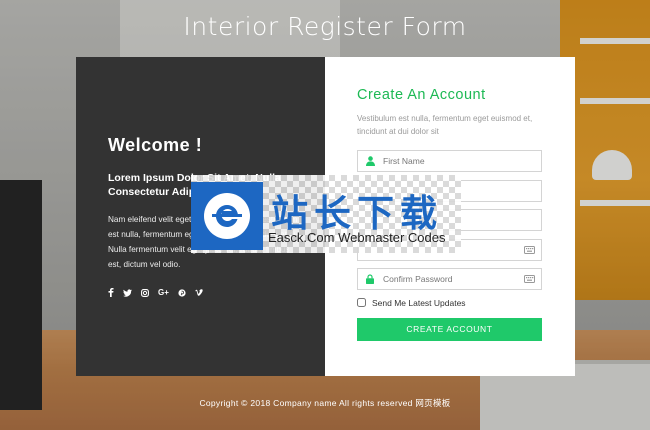 The width and height of the screenshot is (650, 430). I want to click on welcome-heading: Welcome !, so click(155, 145).